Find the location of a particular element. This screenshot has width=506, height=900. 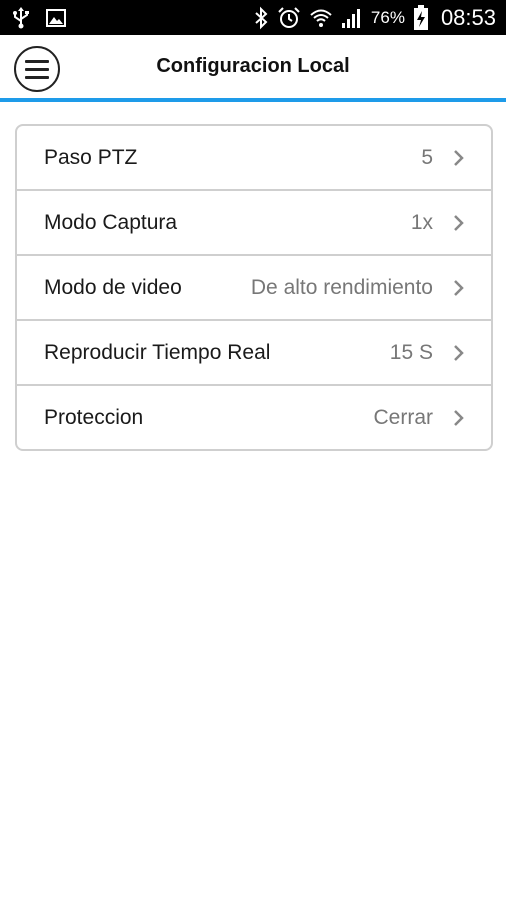

status-bar: 76% 08:53 is located at coordinates (253, 17).